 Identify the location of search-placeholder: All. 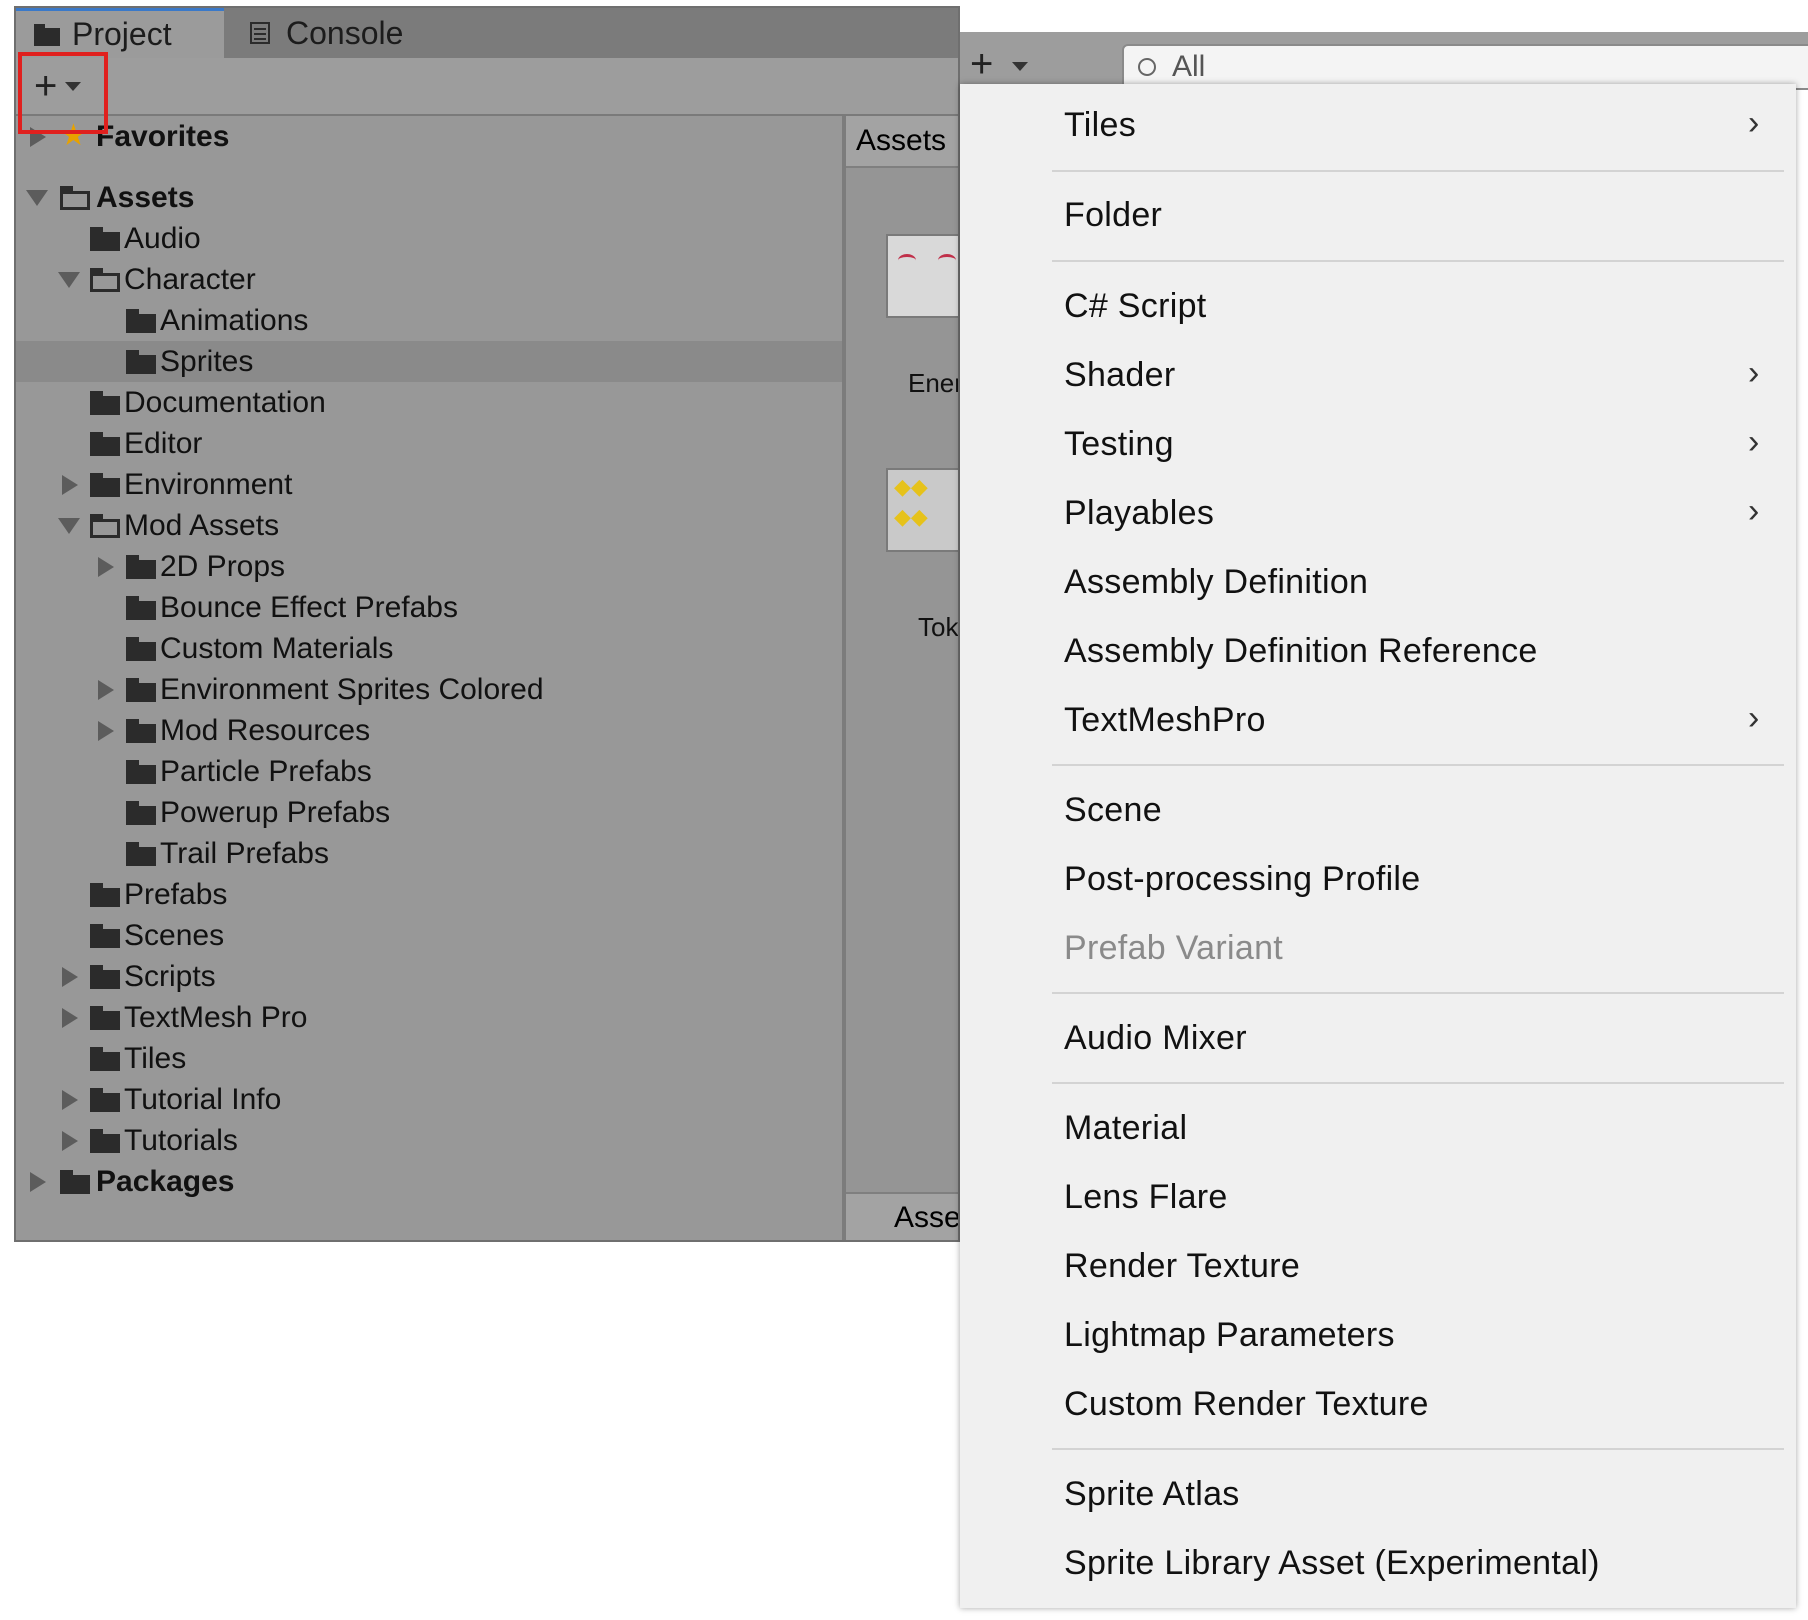
(1189, 66).